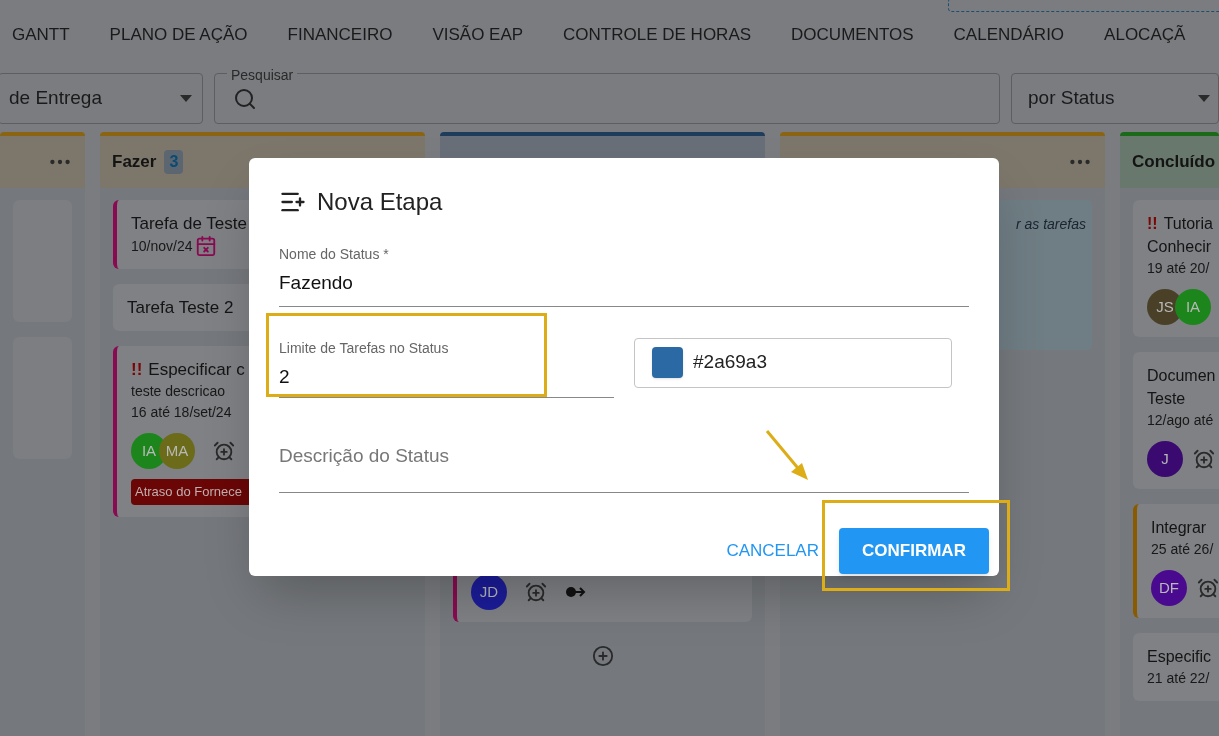  What do you see at coordinates (1050, 224) in the screenshot?
I see `column-note: r as tarefas` at bounding box center [1050, 224].